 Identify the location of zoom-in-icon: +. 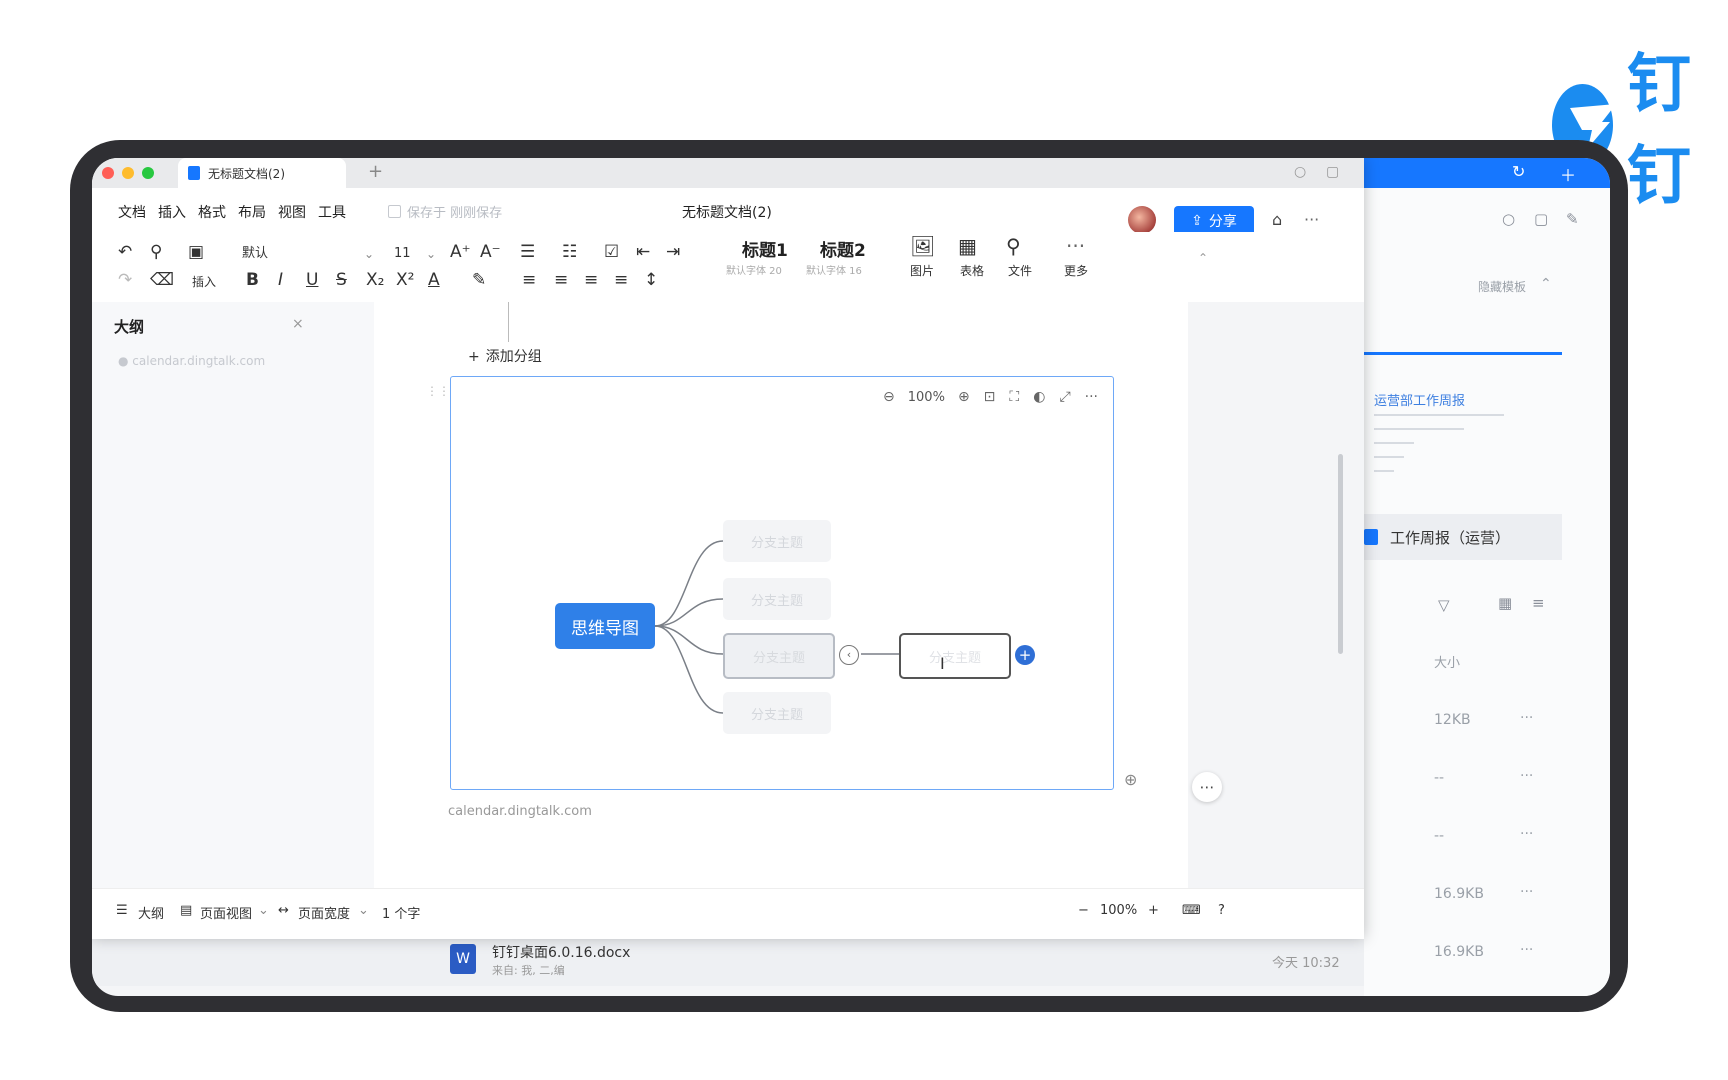
(1153, 910).